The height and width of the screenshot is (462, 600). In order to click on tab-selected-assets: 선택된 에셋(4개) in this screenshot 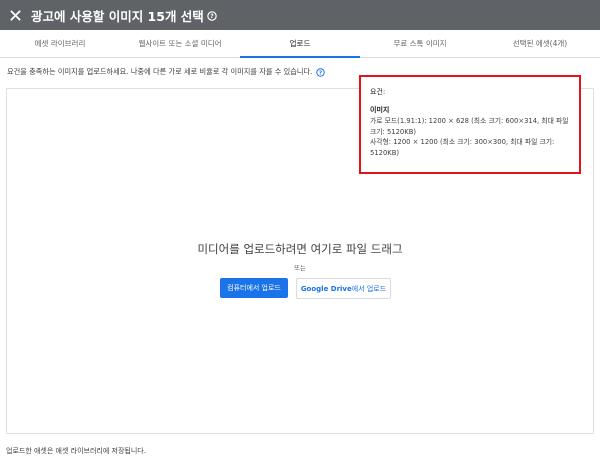, I will do `click(540, 43)`.